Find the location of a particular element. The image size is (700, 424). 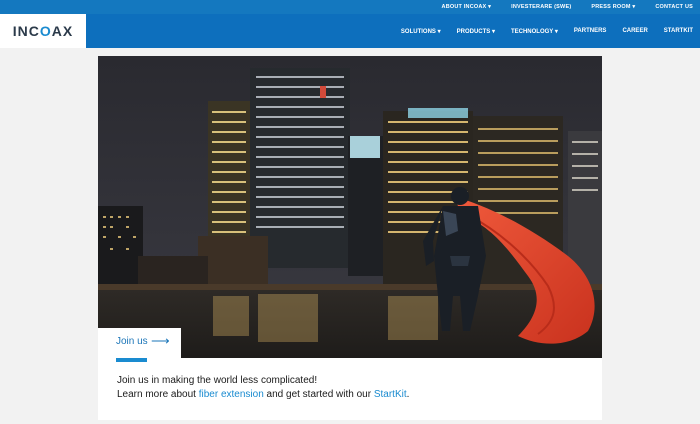

startkit-link: StartKit is located at coordinates (390, 394).